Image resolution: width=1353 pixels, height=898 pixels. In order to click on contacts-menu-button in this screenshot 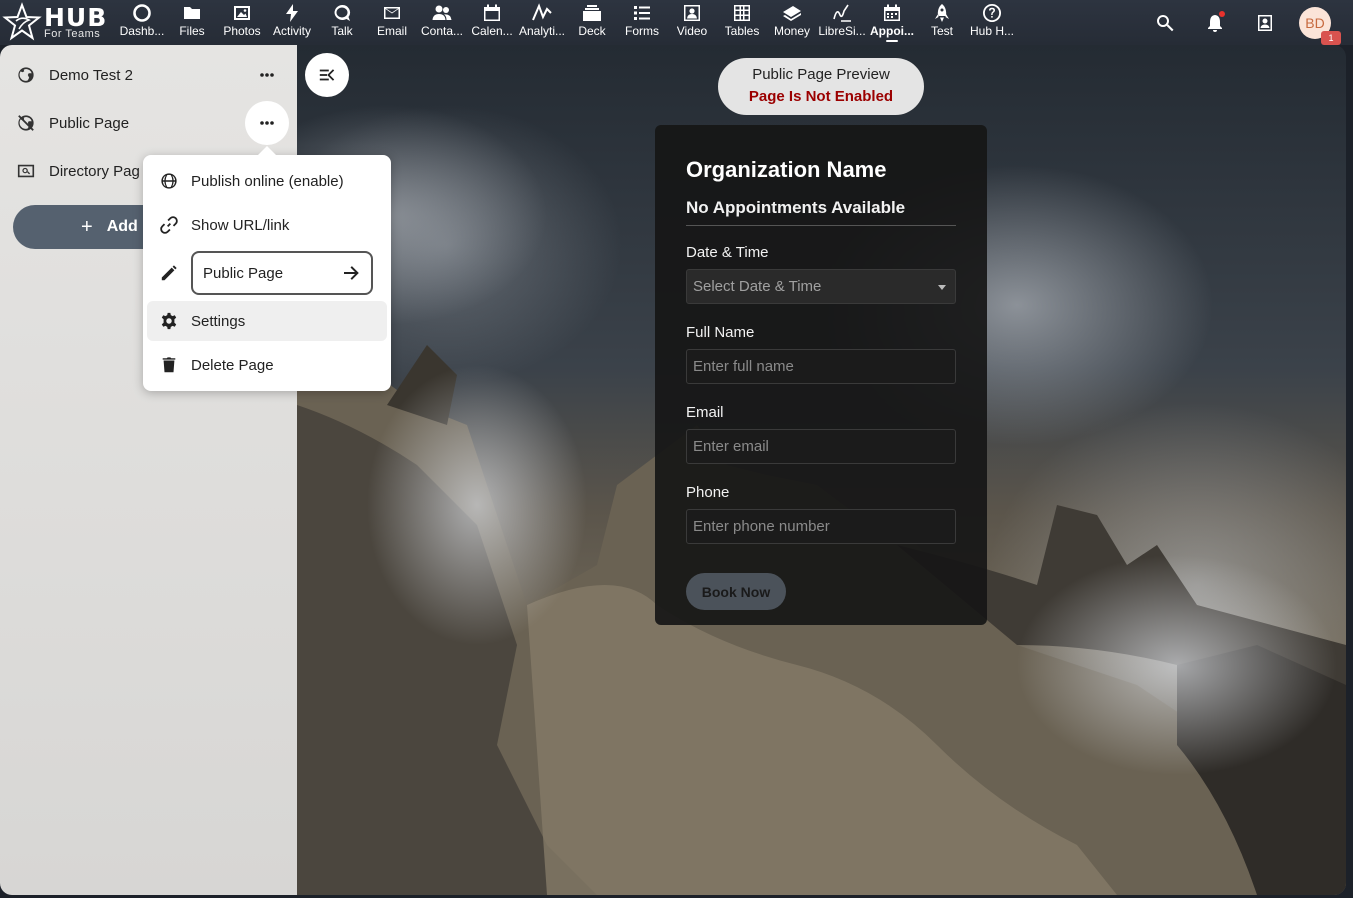, I will do `click(1265, 22)`.